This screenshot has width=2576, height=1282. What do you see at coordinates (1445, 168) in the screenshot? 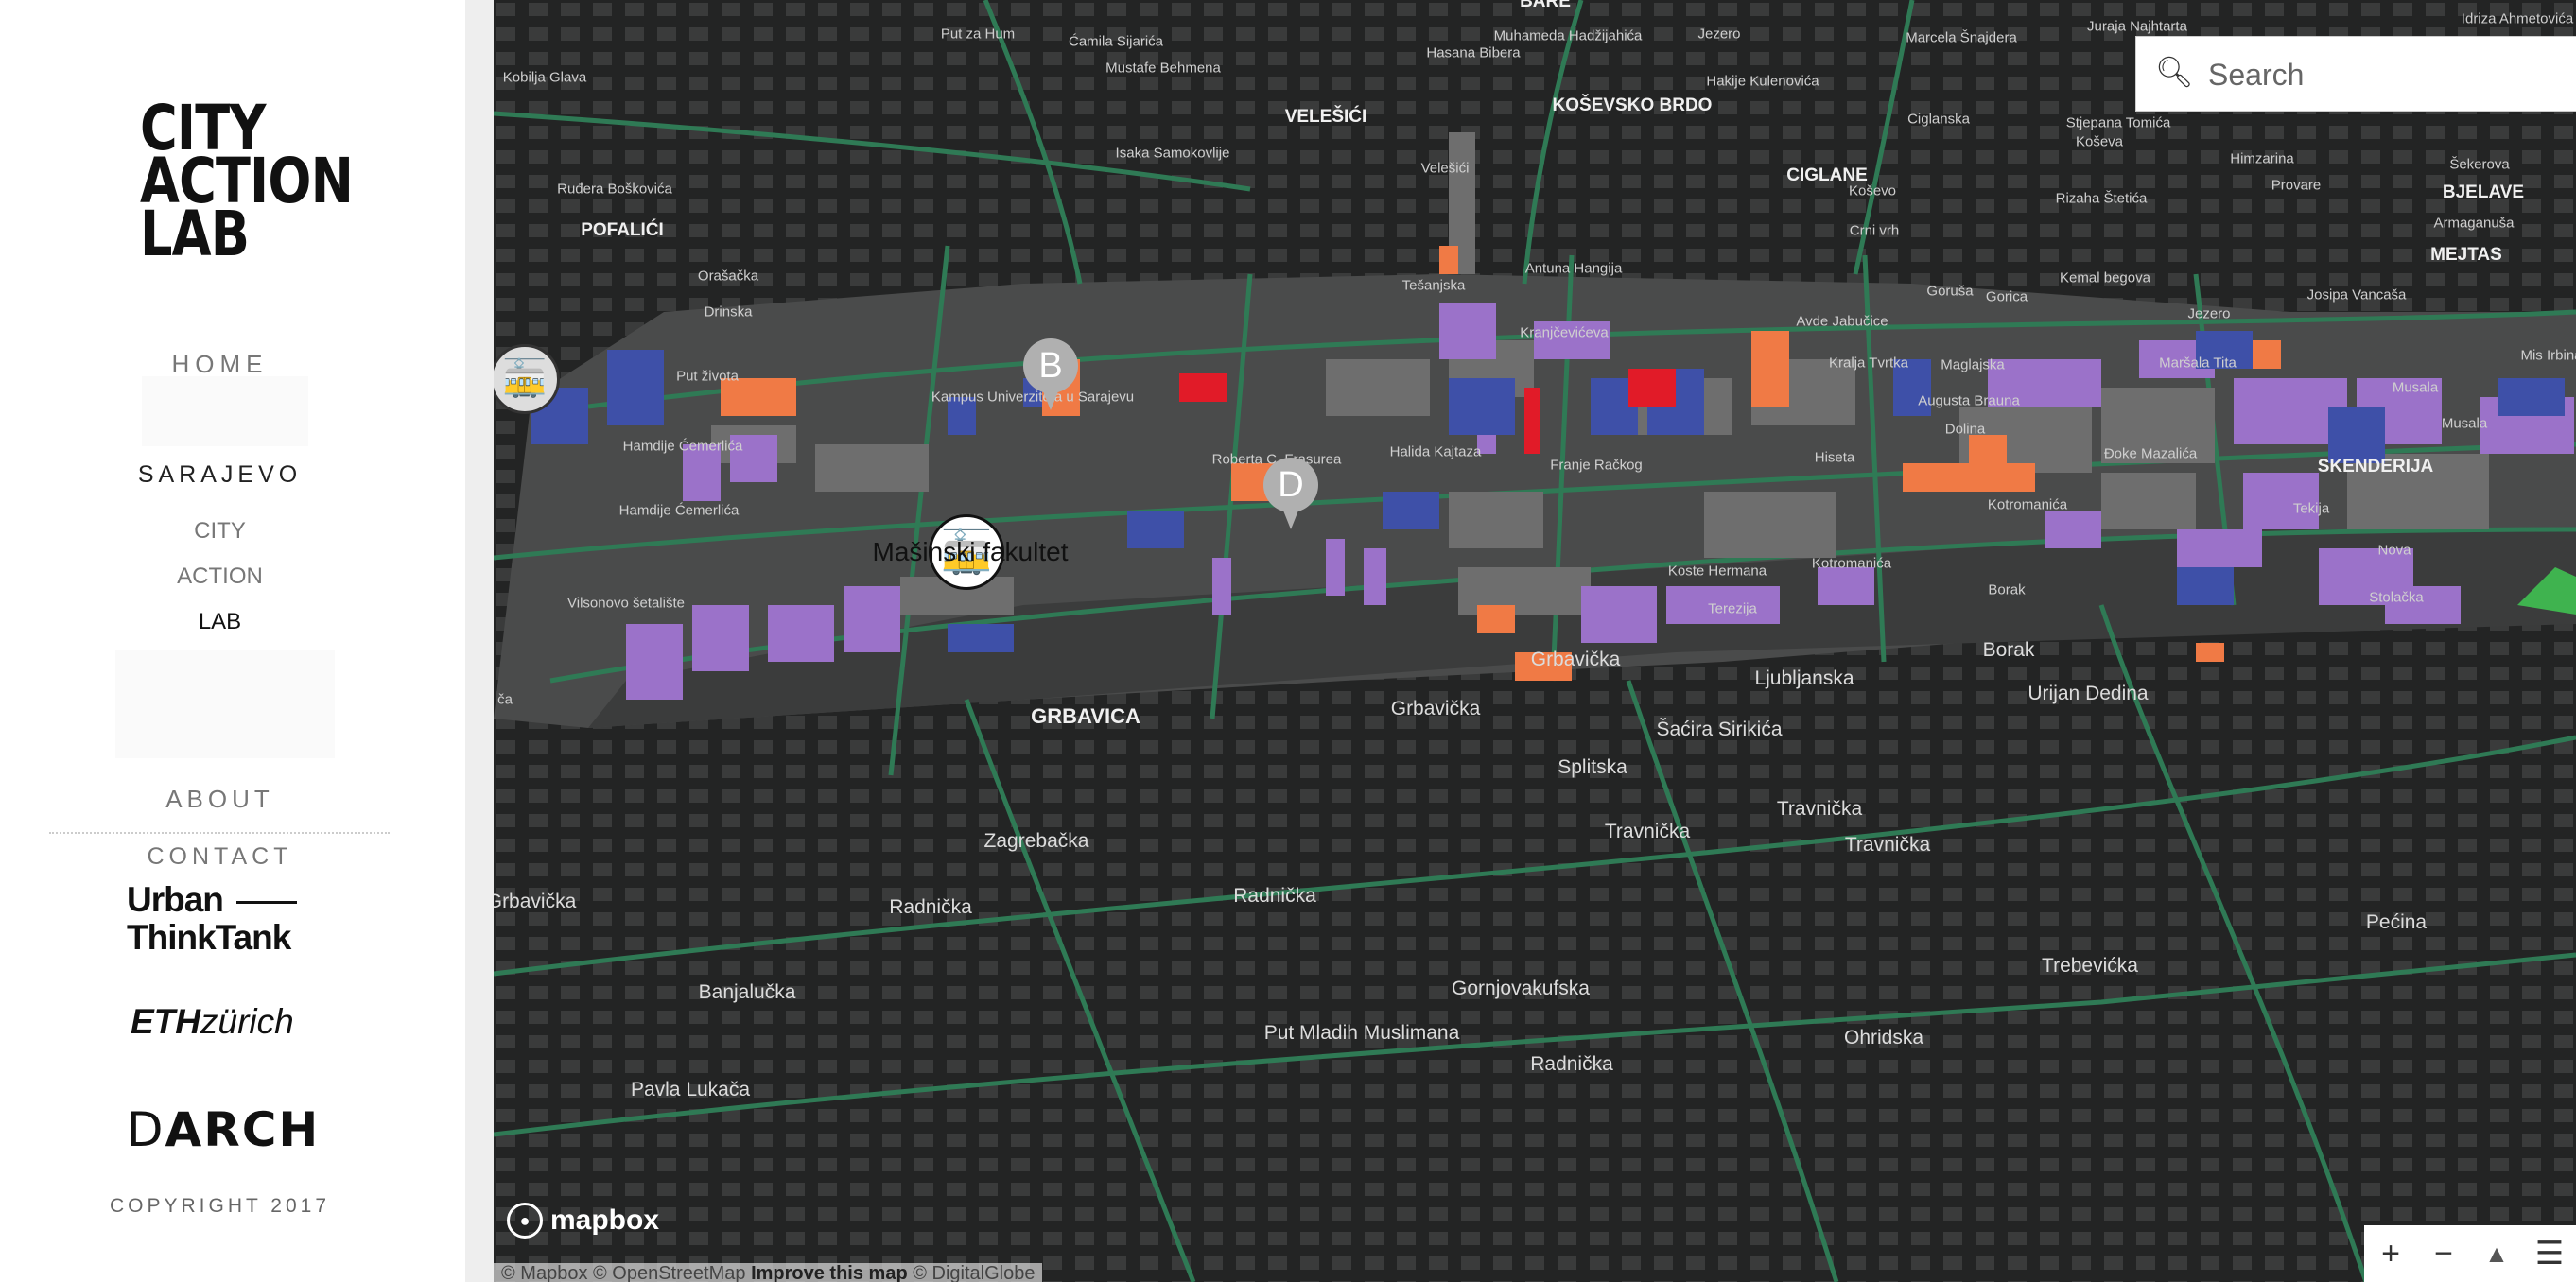
I see `street-label: Velešići` at bounding box center [1445, 168].